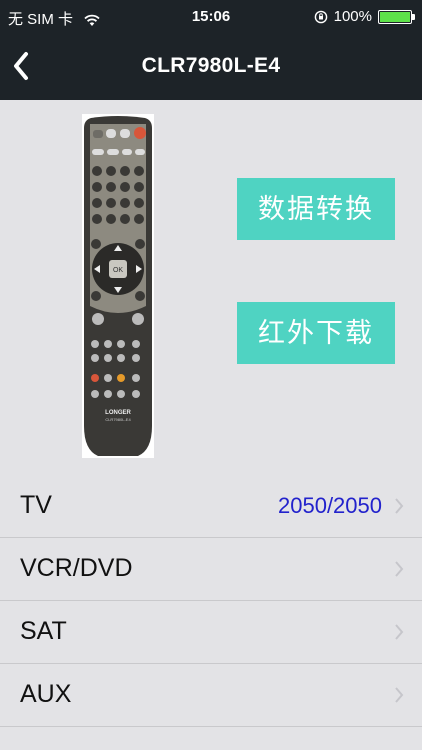  I want to click on remote-control-graphic: OK LONGER CLR7980L-E4, so click(118, 286).